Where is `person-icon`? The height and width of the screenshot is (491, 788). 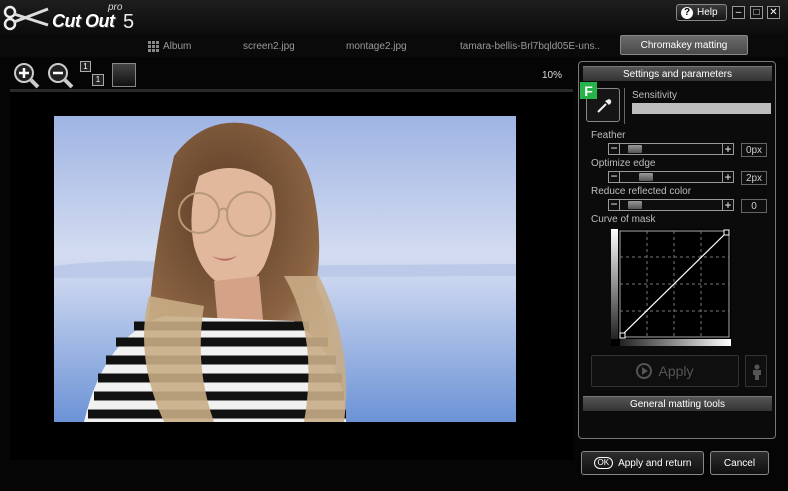 person-icon is located at coordinates (757, 372).